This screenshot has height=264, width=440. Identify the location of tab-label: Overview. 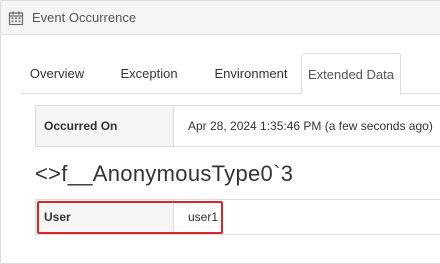
(57, 73).